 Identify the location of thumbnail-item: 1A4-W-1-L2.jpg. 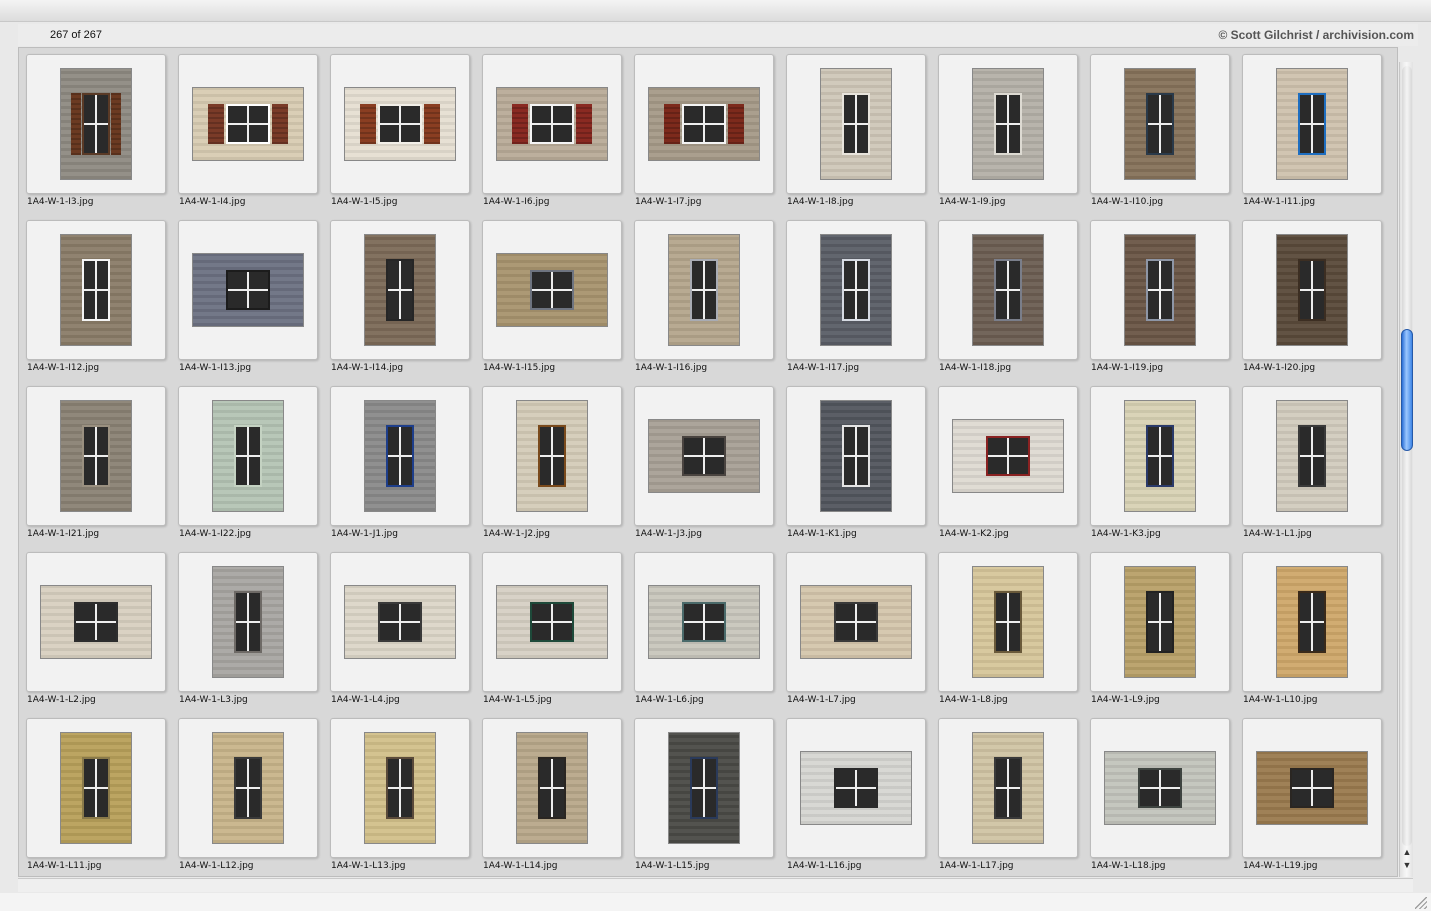
(96, 629).